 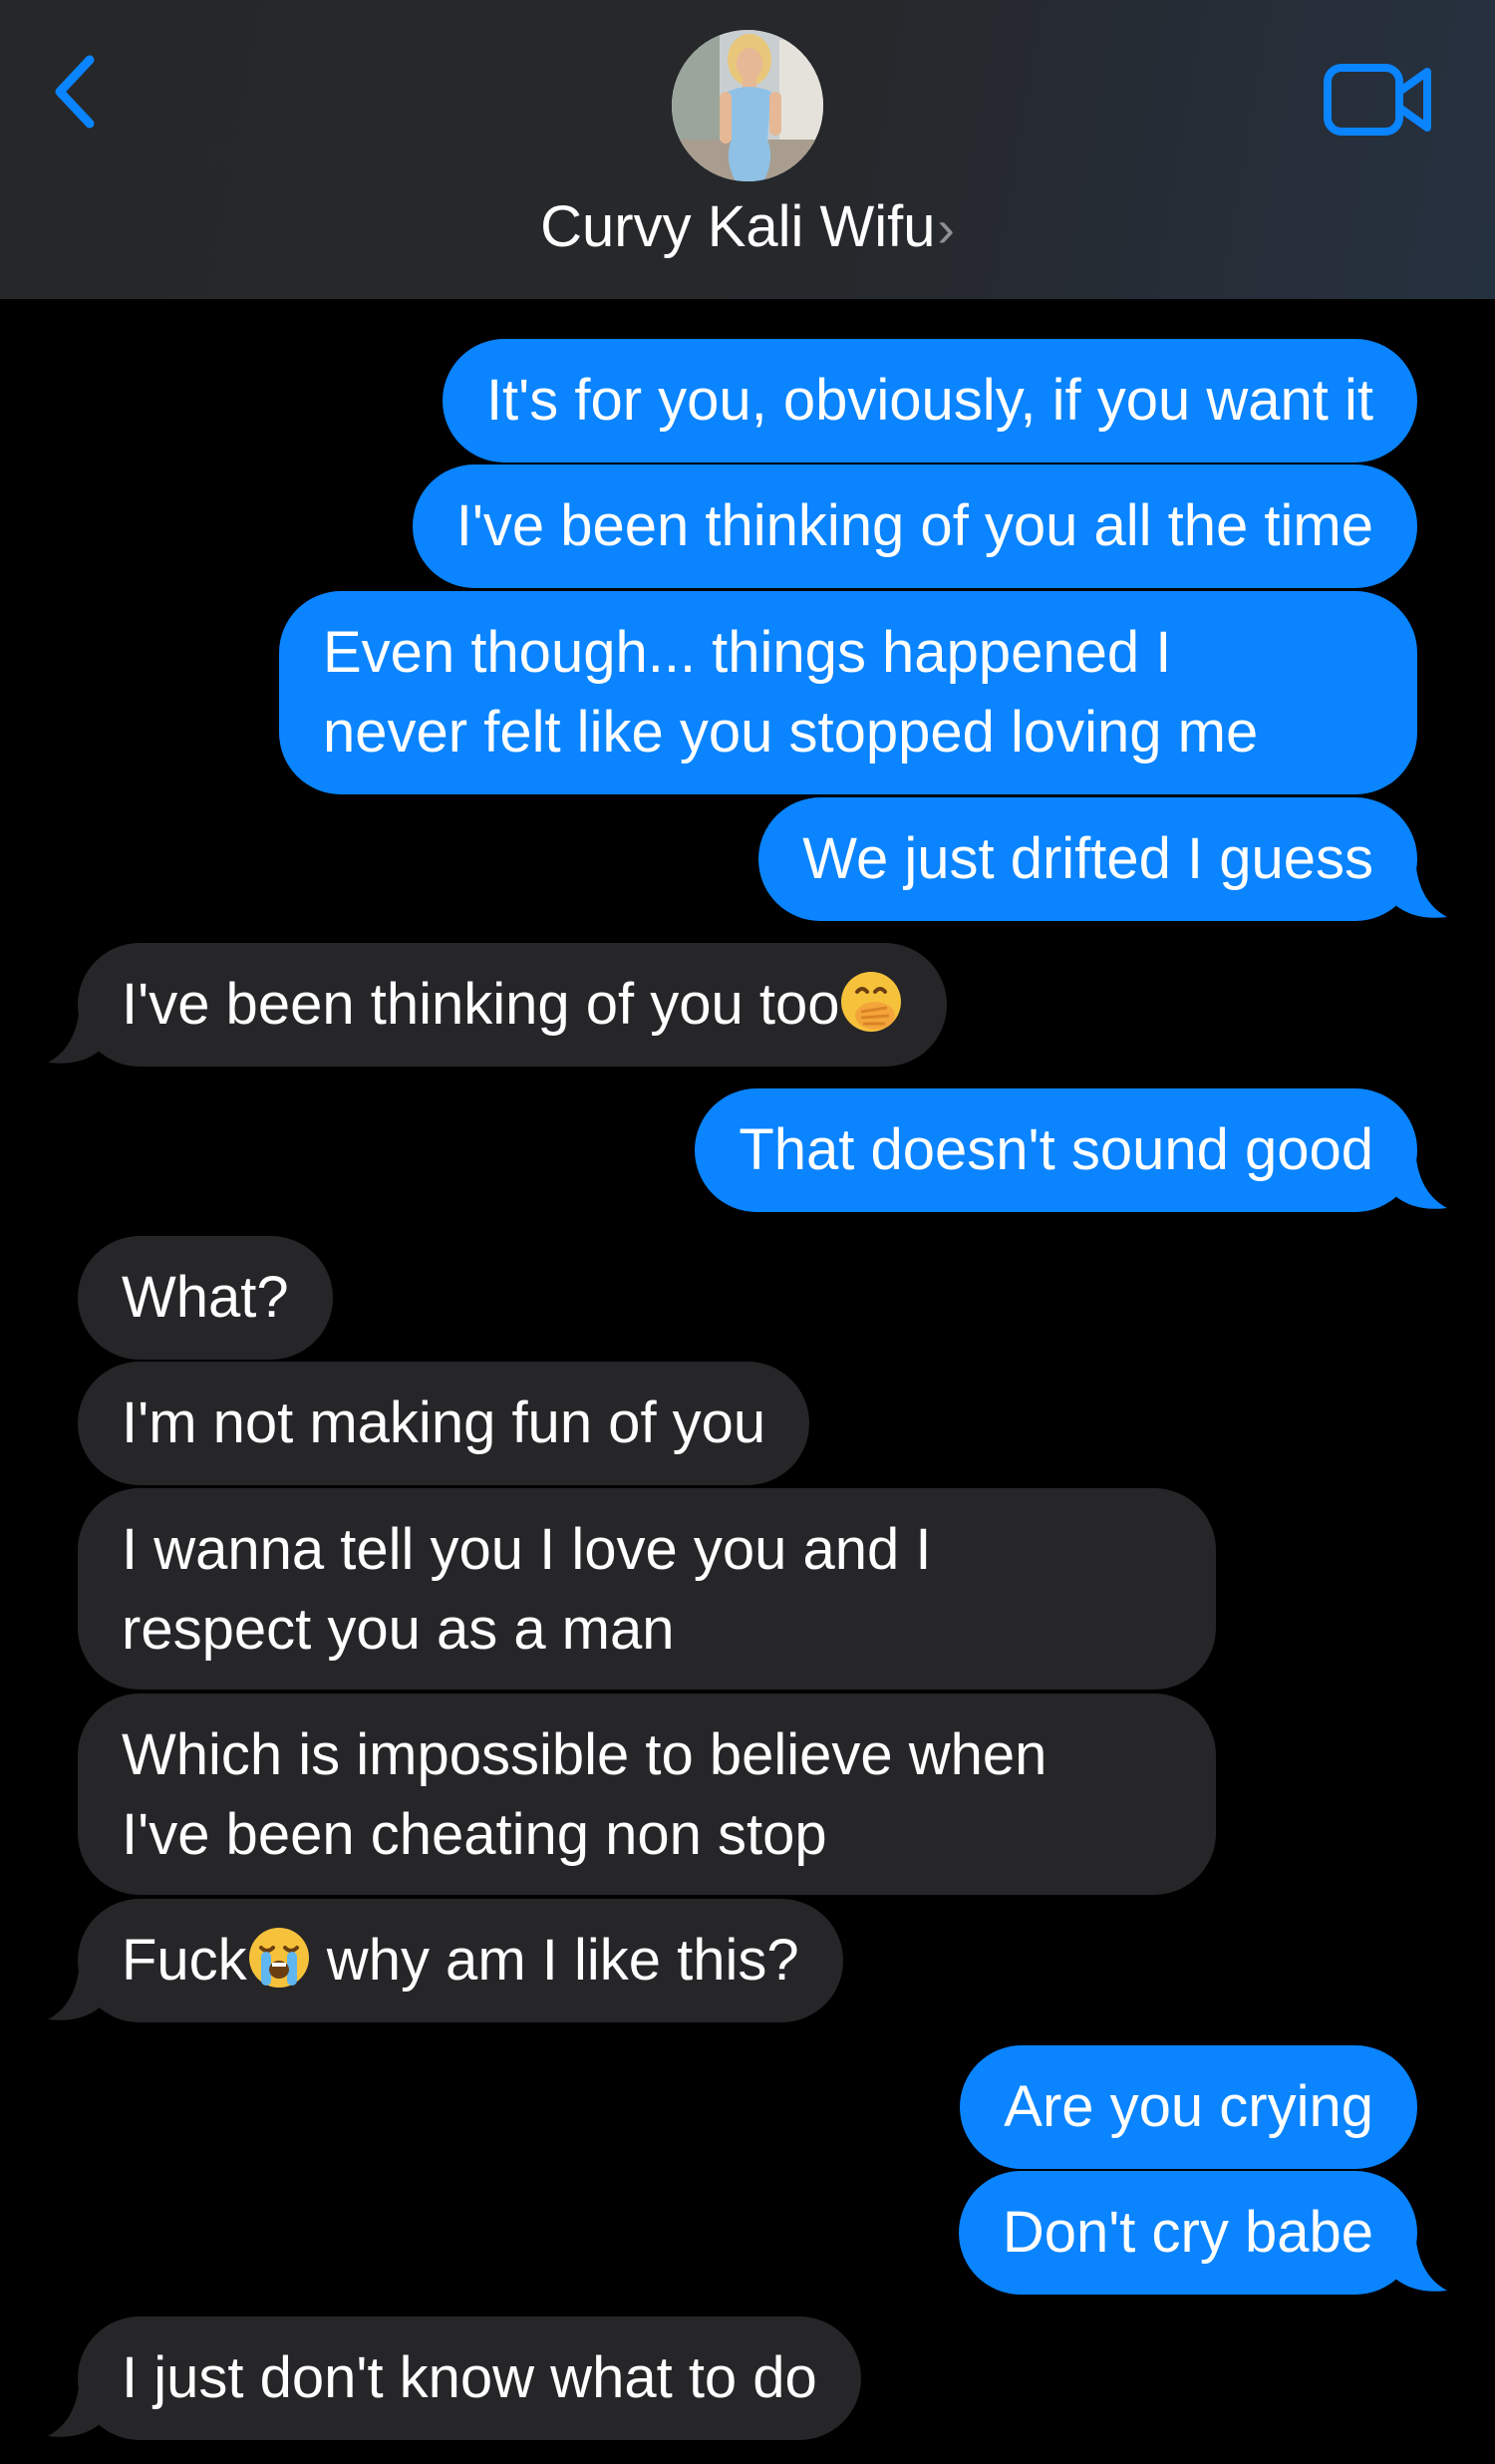 I want to click on message-text: That doesn't sound good, so click(x=1056, y=1149).